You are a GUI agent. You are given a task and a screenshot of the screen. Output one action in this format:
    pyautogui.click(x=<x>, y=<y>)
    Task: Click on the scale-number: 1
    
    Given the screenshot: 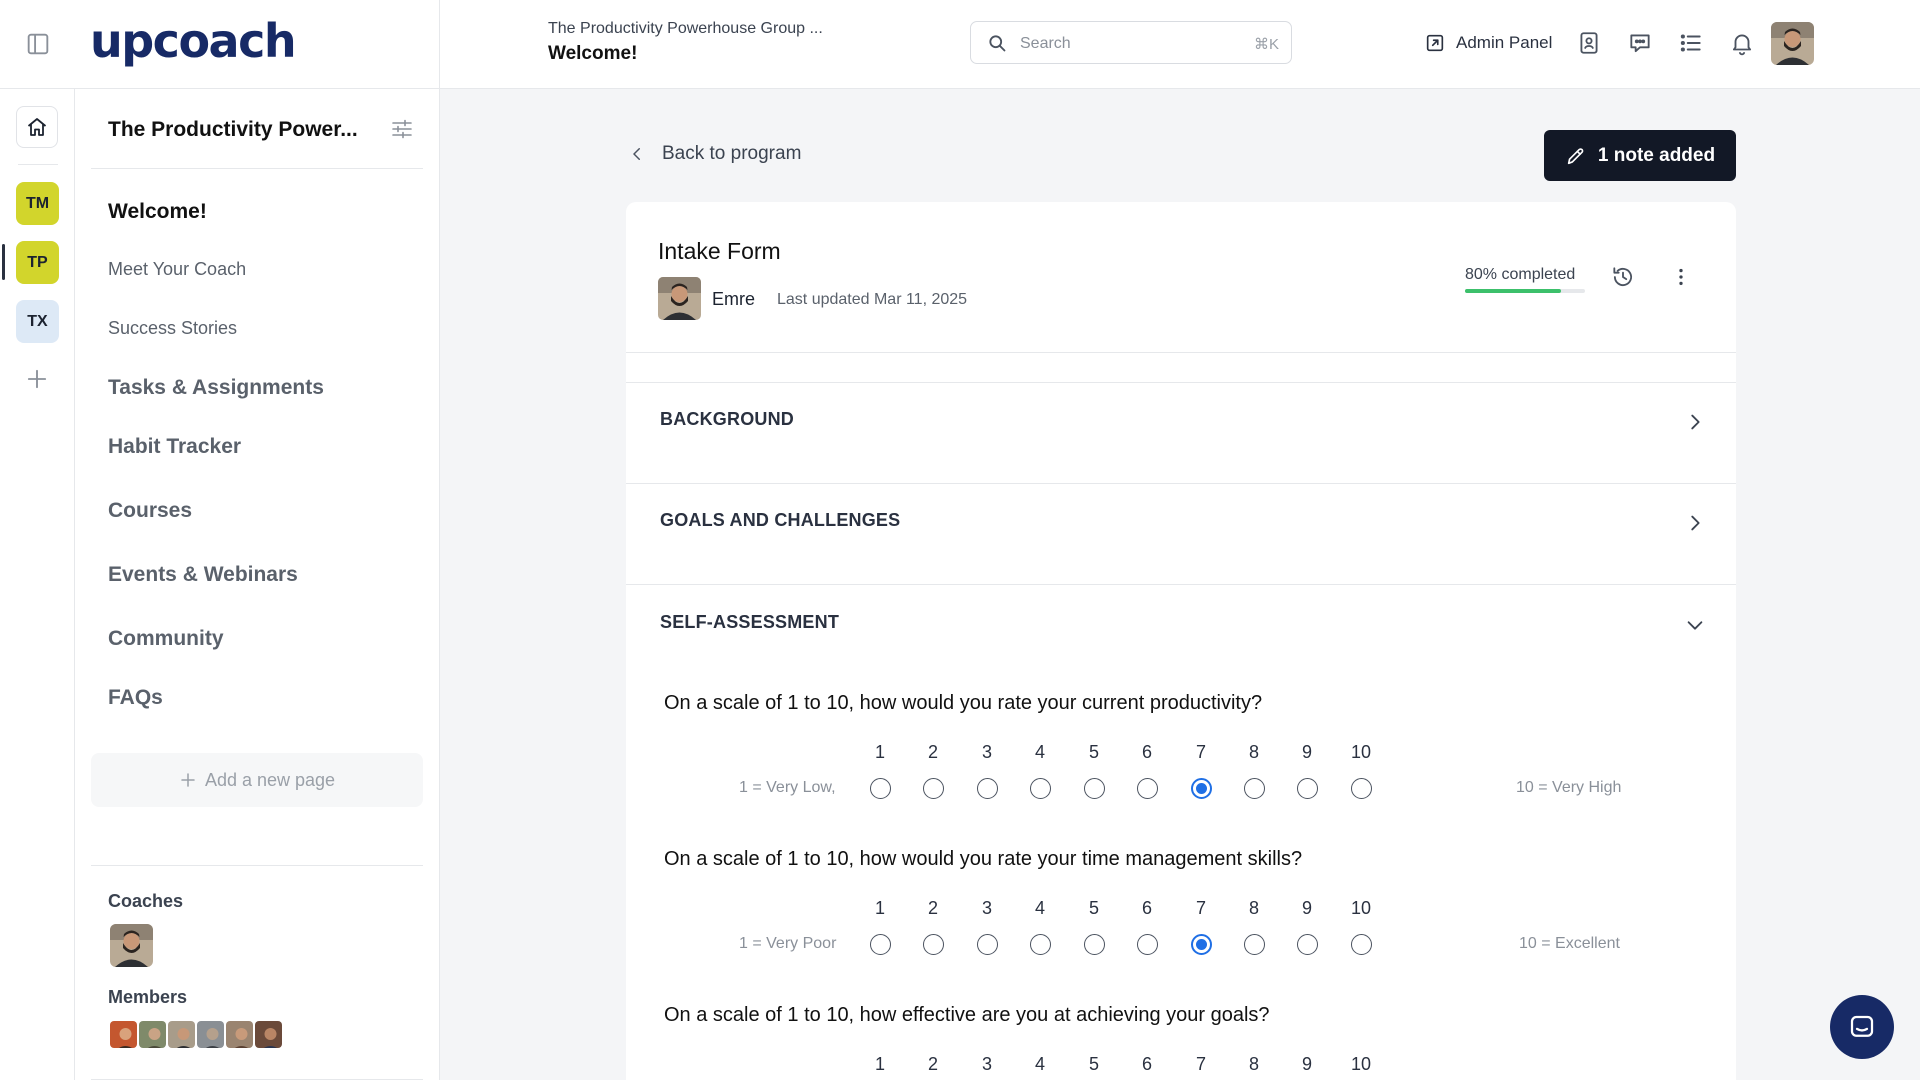 What is the action you would take?
    pyautogui.click(x=879, y=908)
    